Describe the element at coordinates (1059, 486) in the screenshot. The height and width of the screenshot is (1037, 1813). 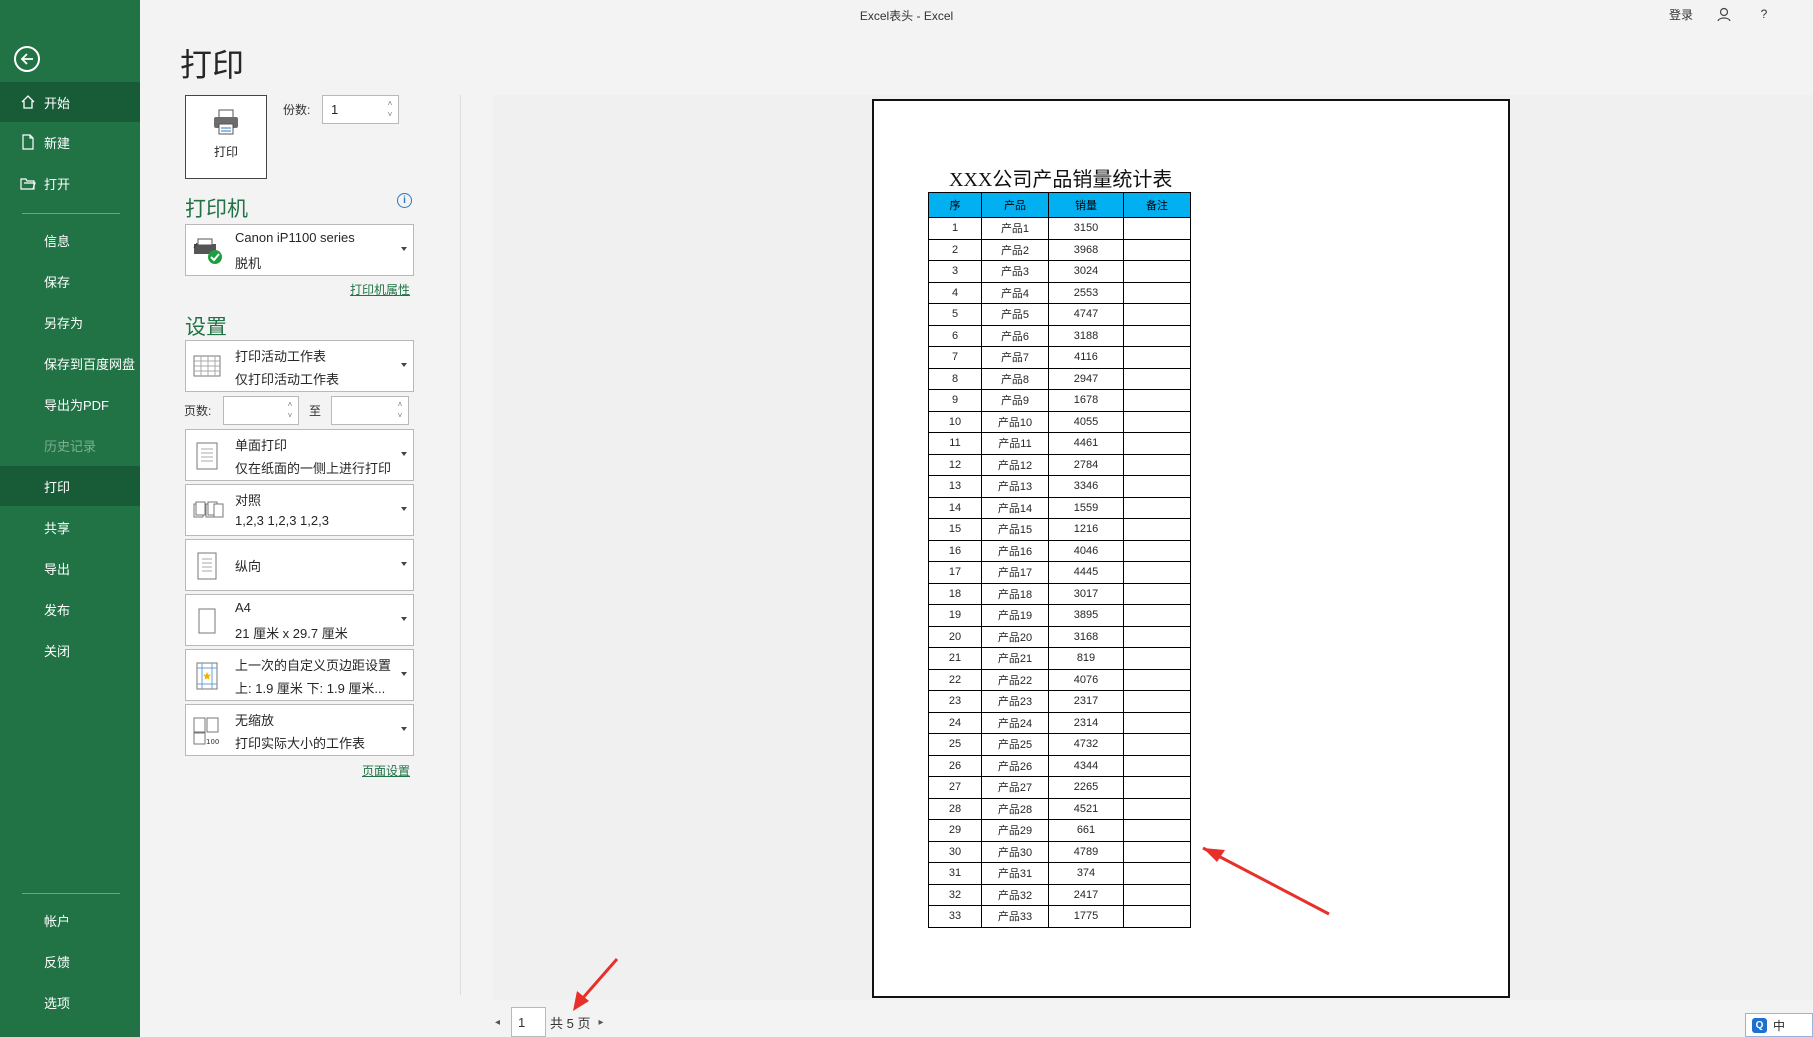
I see `table-row: 13 产品13 3346` at that location.